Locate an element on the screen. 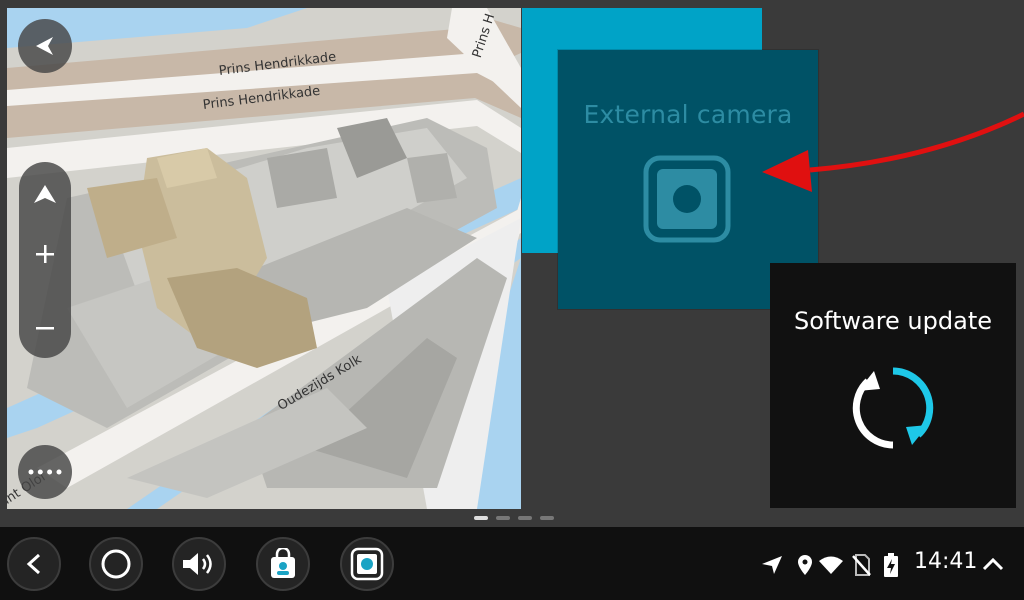  compass-north-icon is located at coordinates (45, 194).